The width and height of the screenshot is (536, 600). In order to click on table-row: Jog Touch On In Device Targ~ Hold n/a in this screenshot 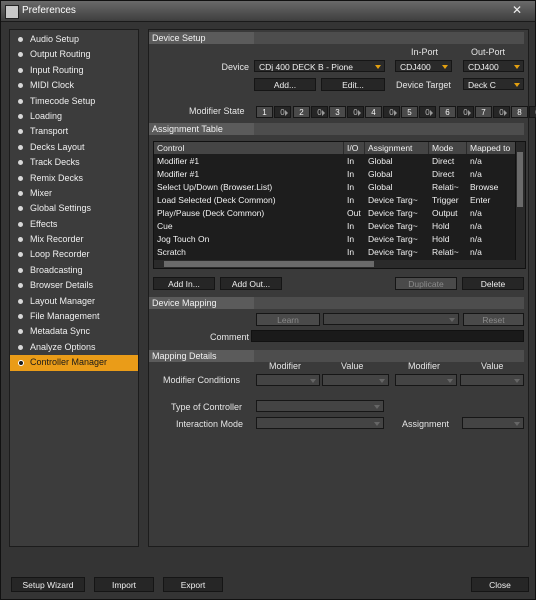, I will do `click(335, 239)`.